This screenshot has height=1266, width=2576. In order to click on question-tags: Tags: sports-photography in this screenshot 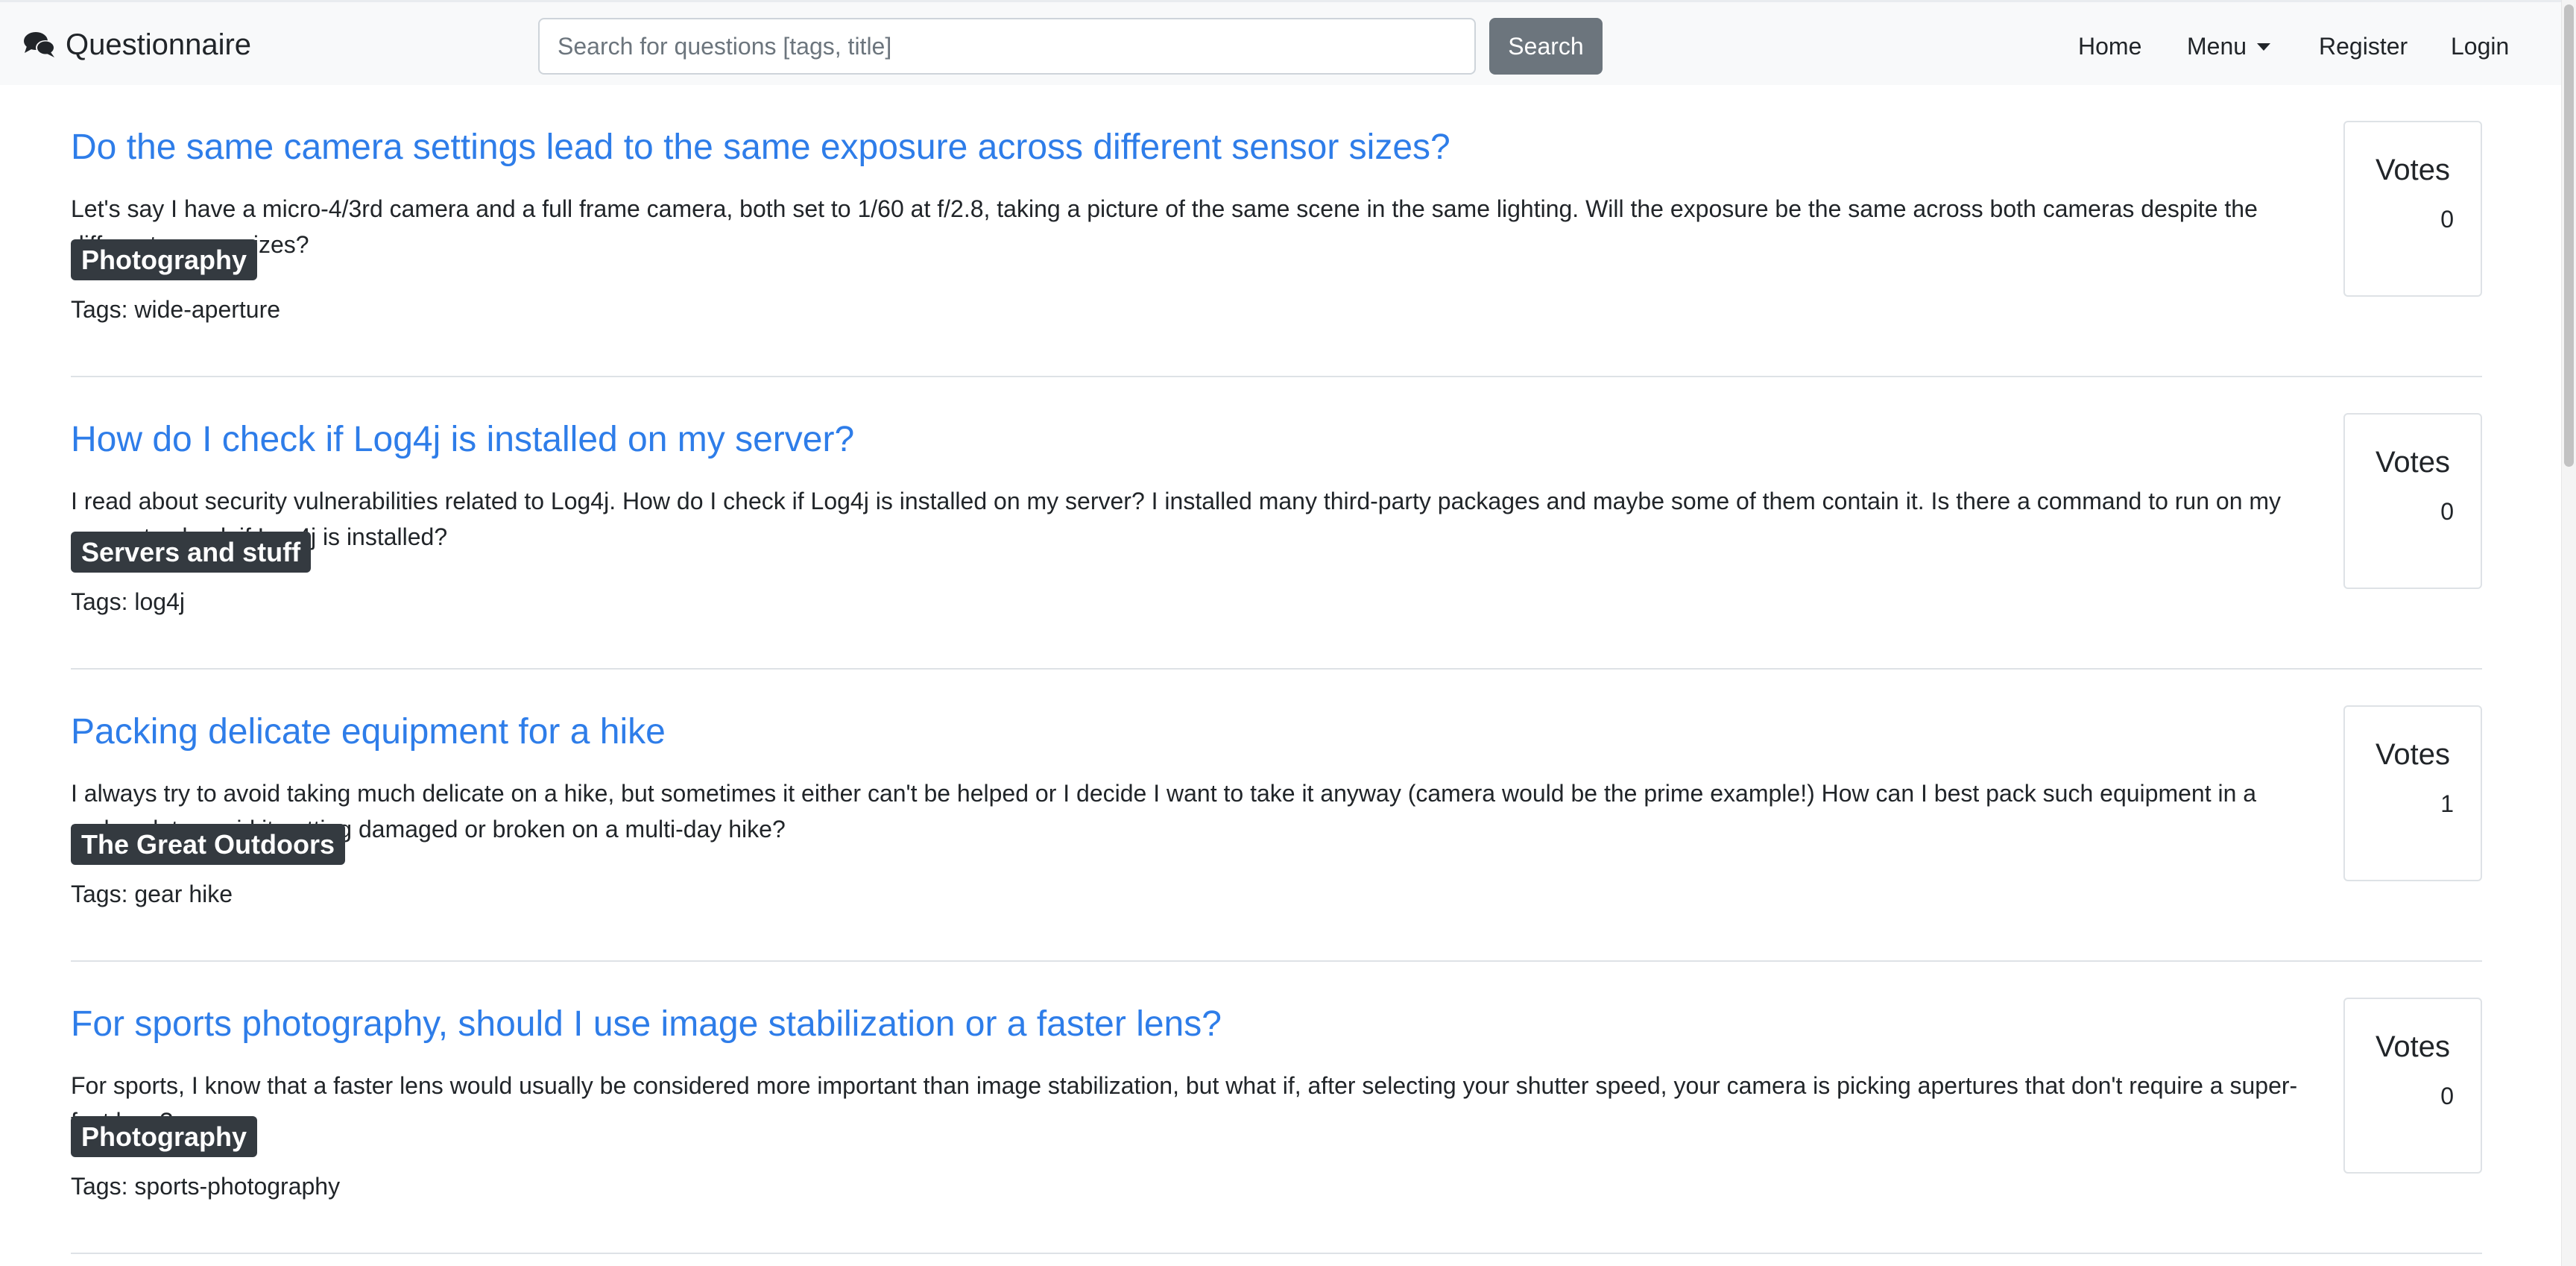, I will do `click(206, 1186)`.